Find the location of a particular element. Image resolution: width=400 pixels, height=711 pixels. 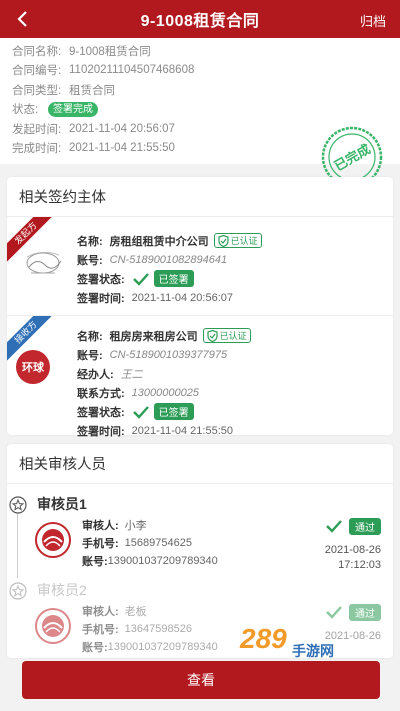

review-date: 2021-08-26 is located at coordinates (352, 550).